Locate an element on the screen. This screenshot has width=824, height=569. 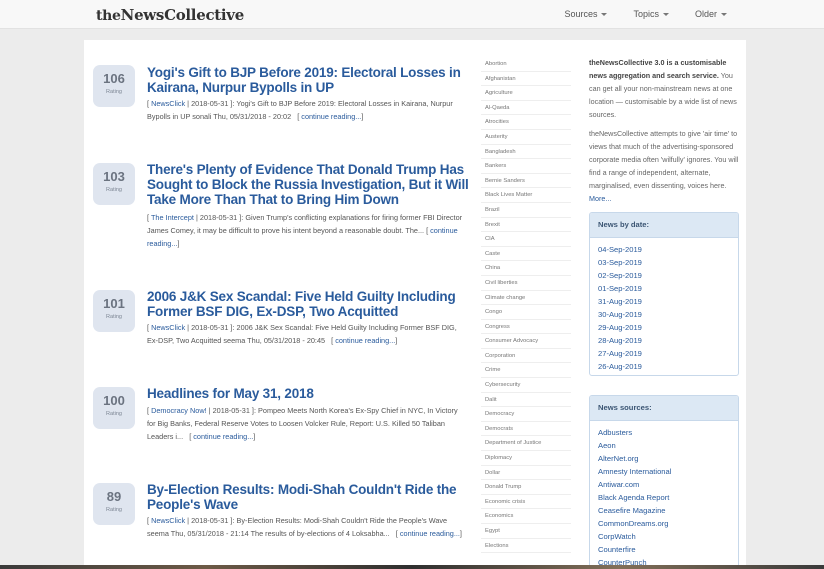
source-link: CorpWatch is located at coordinates (664, 536).